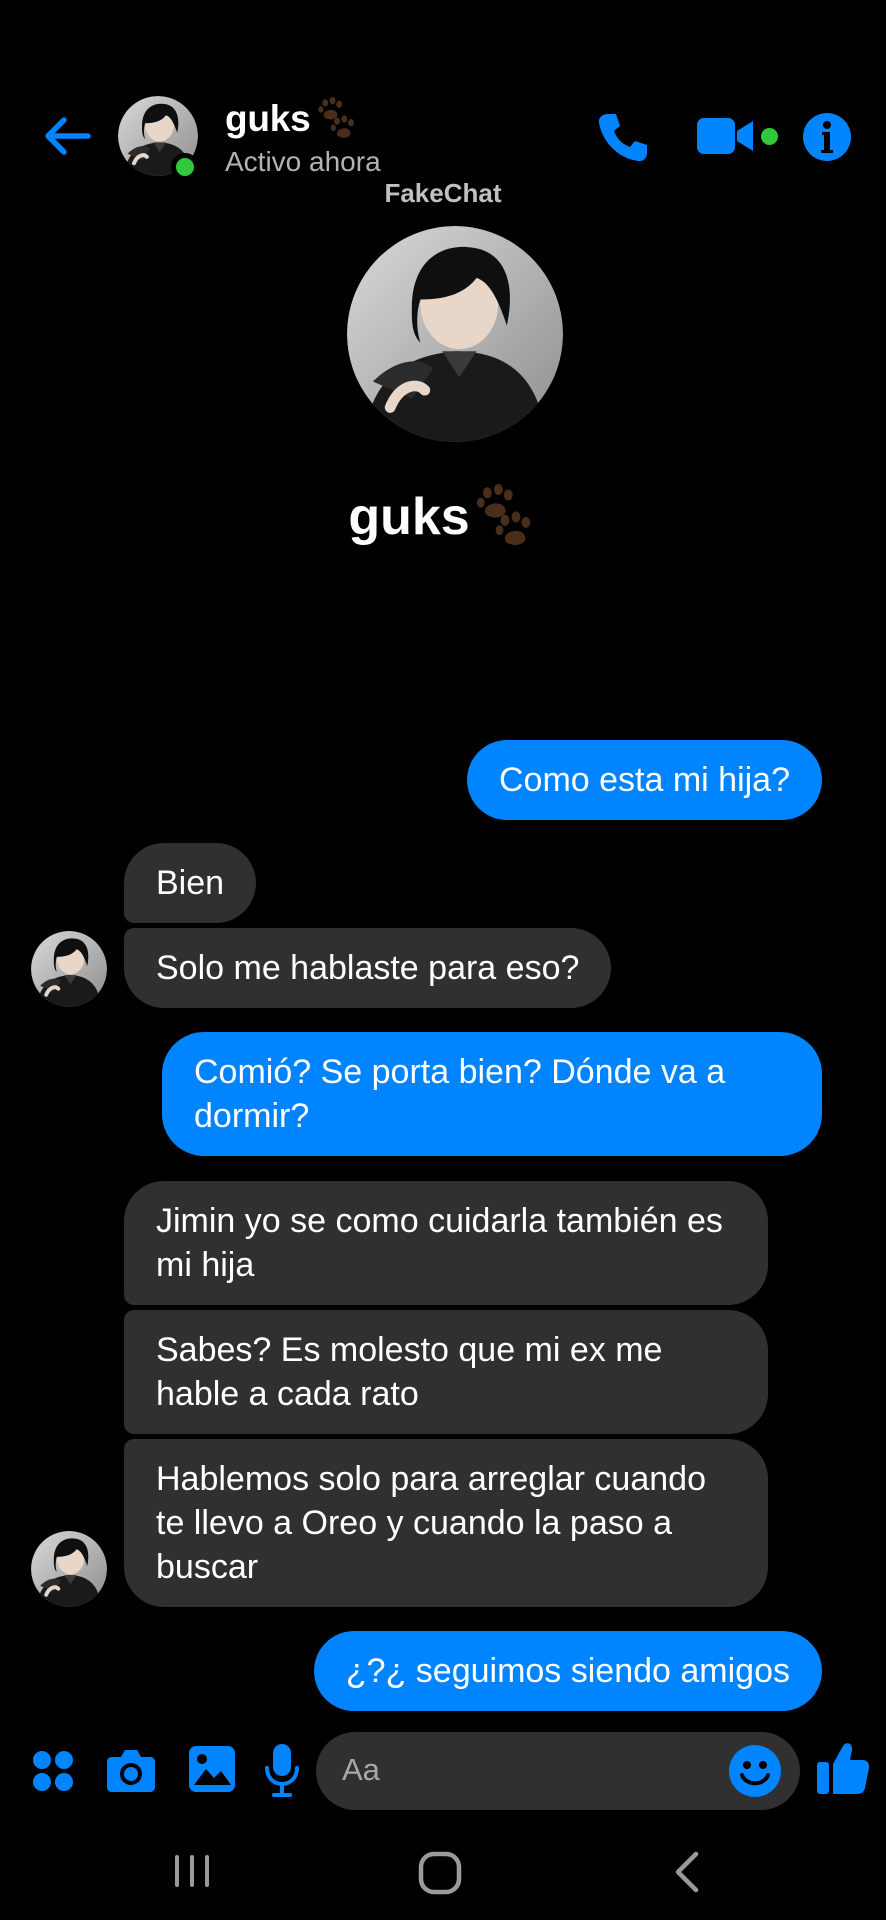 The width and height of the screenshot is (886, 1920). I want to click on message-outgoing: Como esta mi hija?, so click(644, 780).